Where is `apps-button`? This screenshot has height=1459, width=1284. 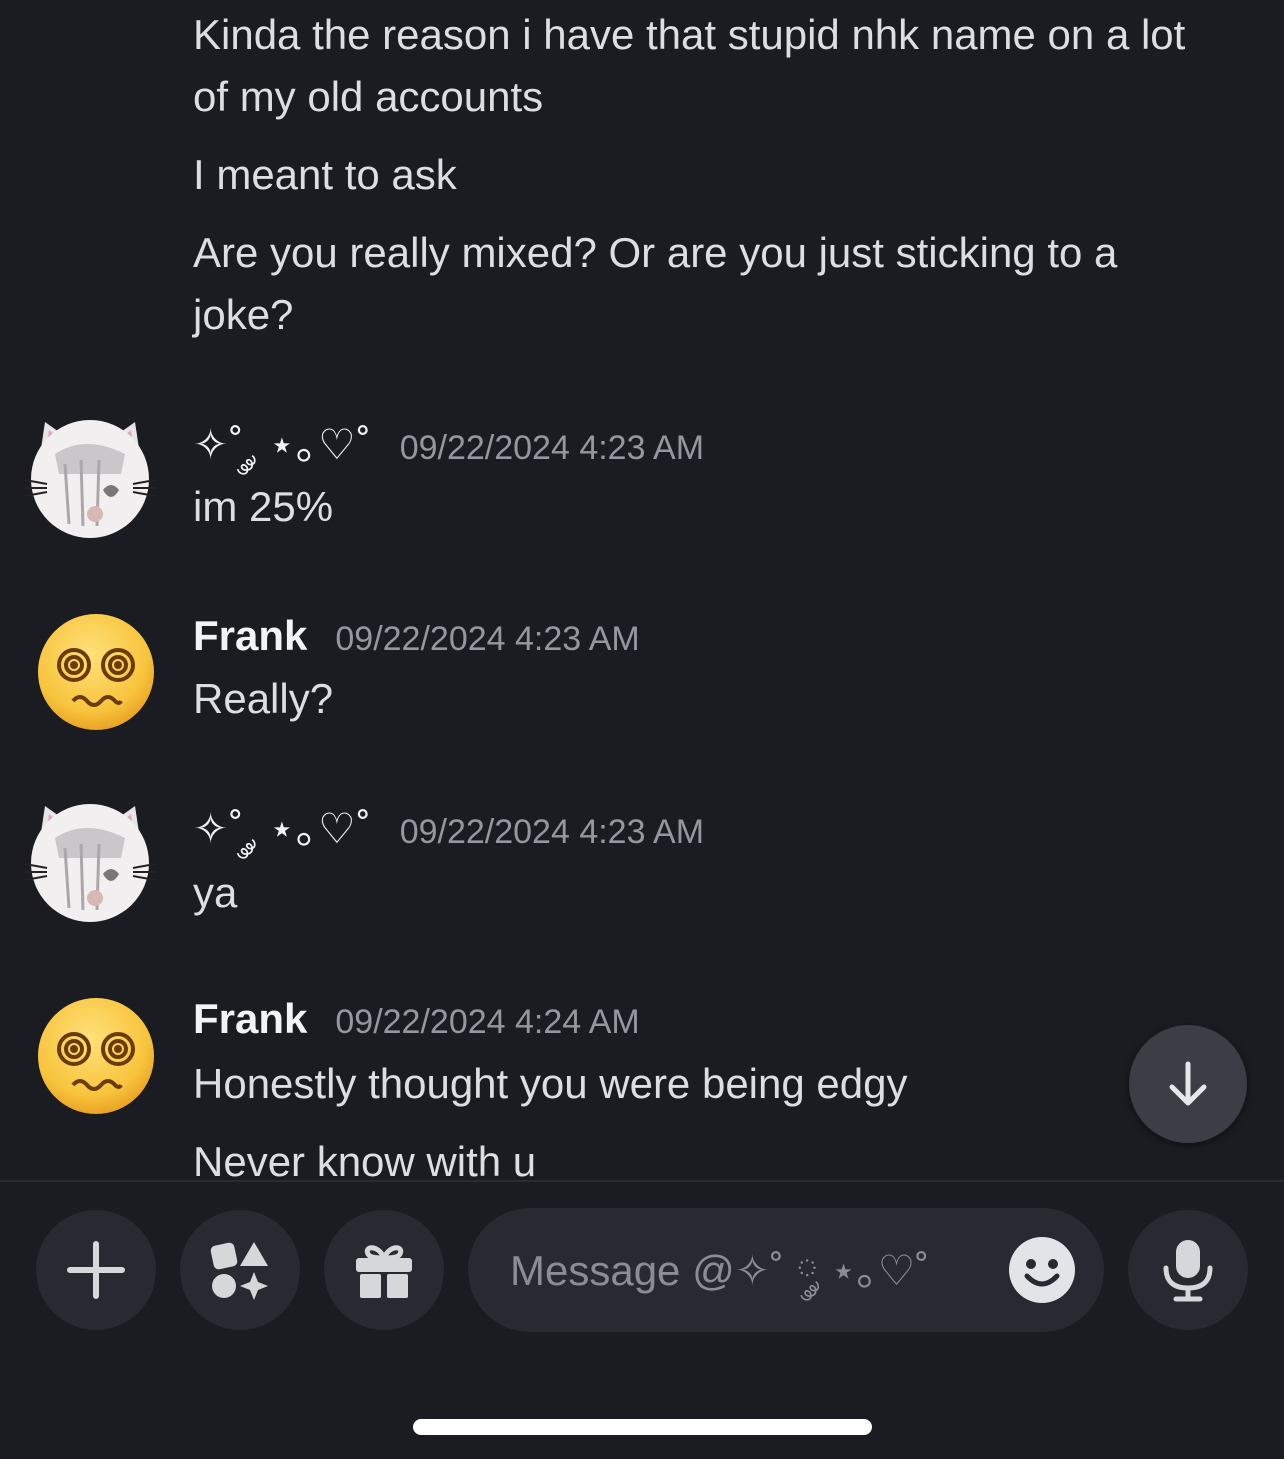
apps-button is located at coordinates (240, 1270).